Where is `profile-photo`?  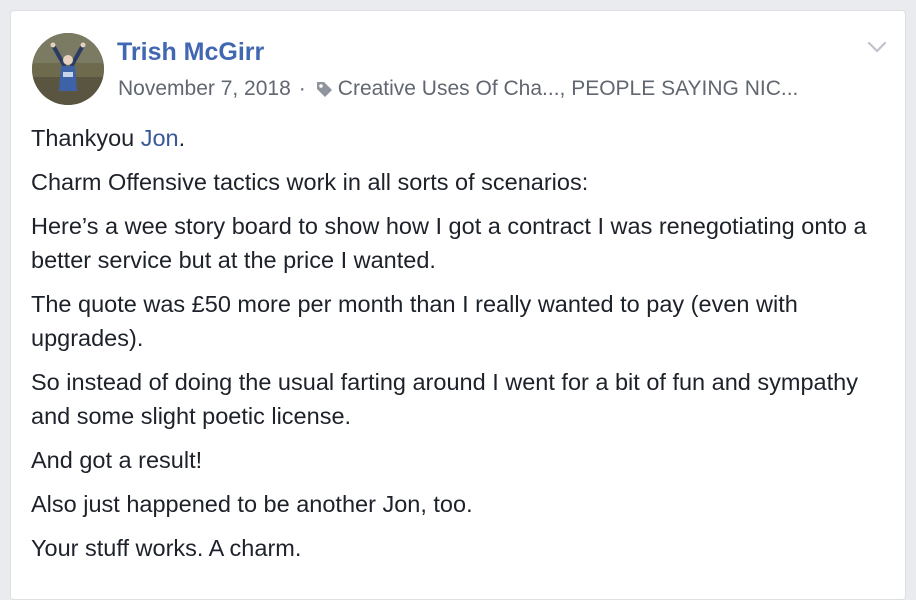
profile-photo is located at coordinates (68, 69).